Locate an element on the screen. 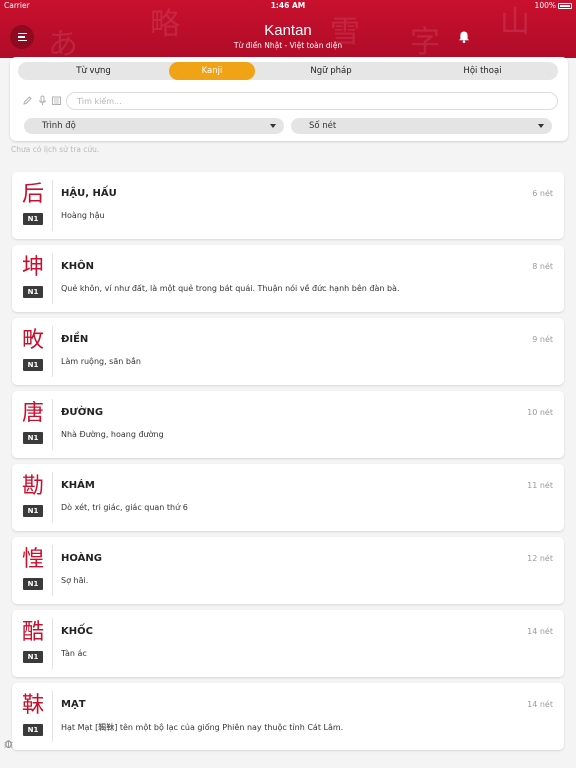  kanji-character: 畋 is located at coordinates (32, 340).